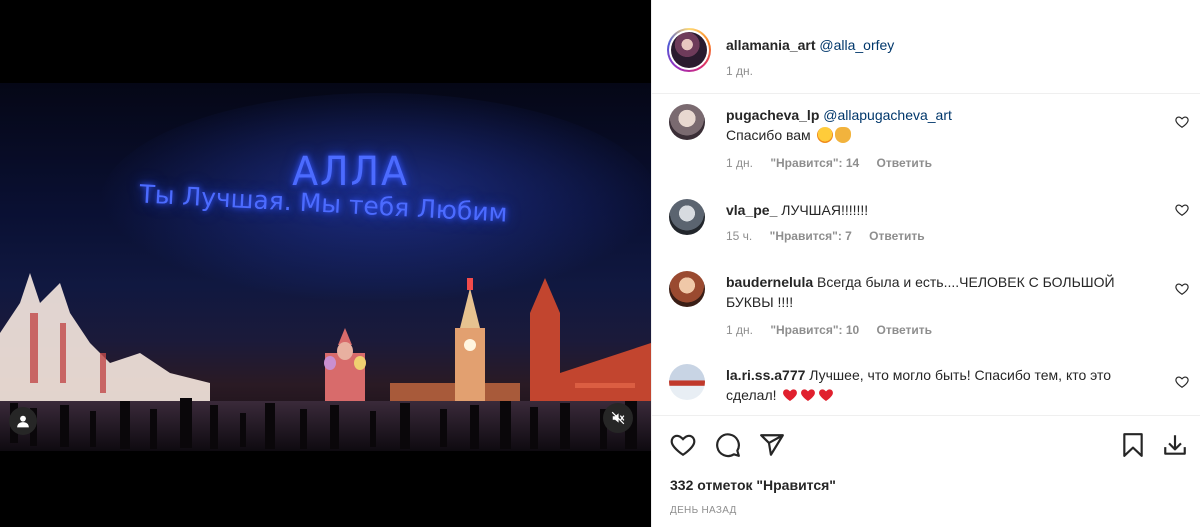 Image resolution: width=1200 pixels, height=527 pixels. I want to click on commenter-username: vla_pe_, so click(751, 210).